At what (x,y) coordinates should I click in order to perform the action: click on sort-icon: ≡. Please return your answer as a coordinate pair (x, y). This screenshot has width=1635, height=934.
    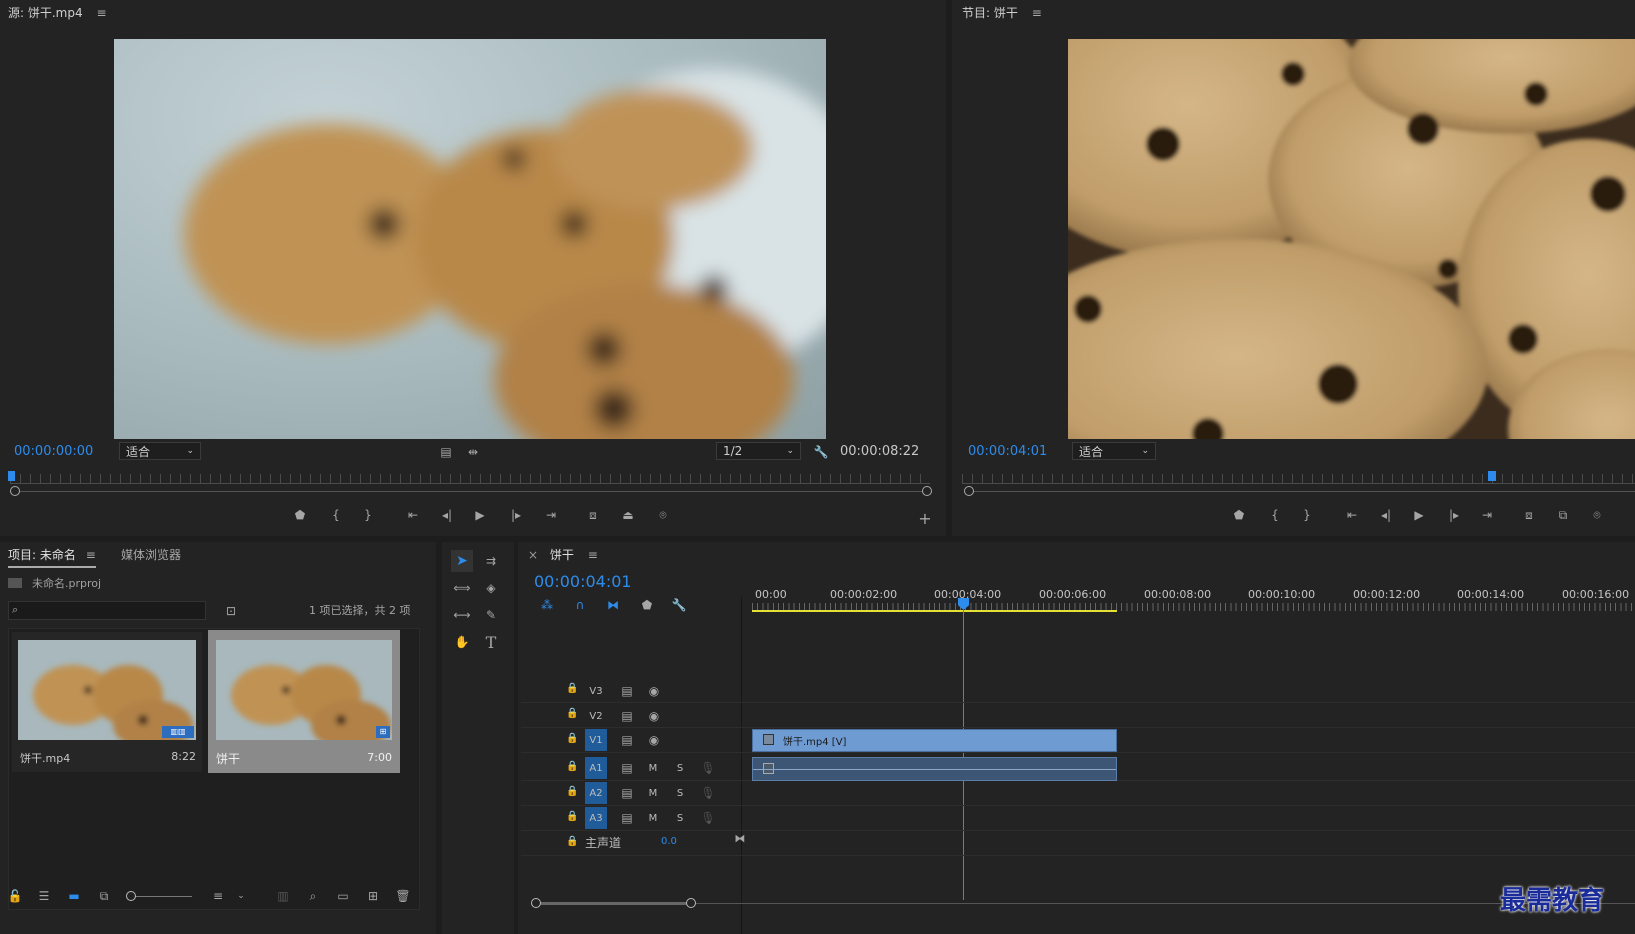
    Looking at the image, I should click on (218, 896).